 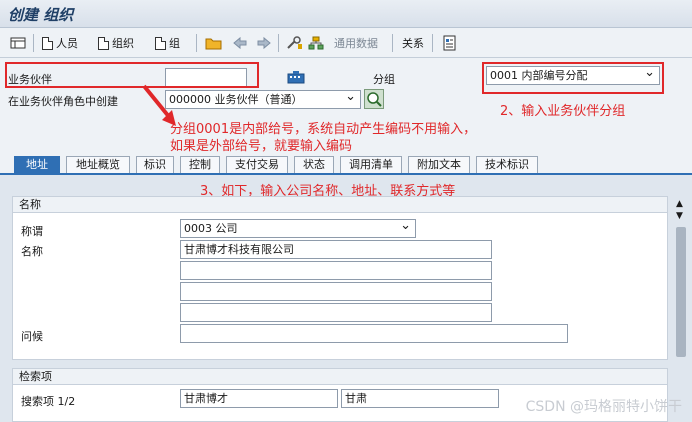 What do you see at coordinates (371, 165) in the screenshot?
I see `tab-call-list: 调用清单` at bounding box center [371, 165].